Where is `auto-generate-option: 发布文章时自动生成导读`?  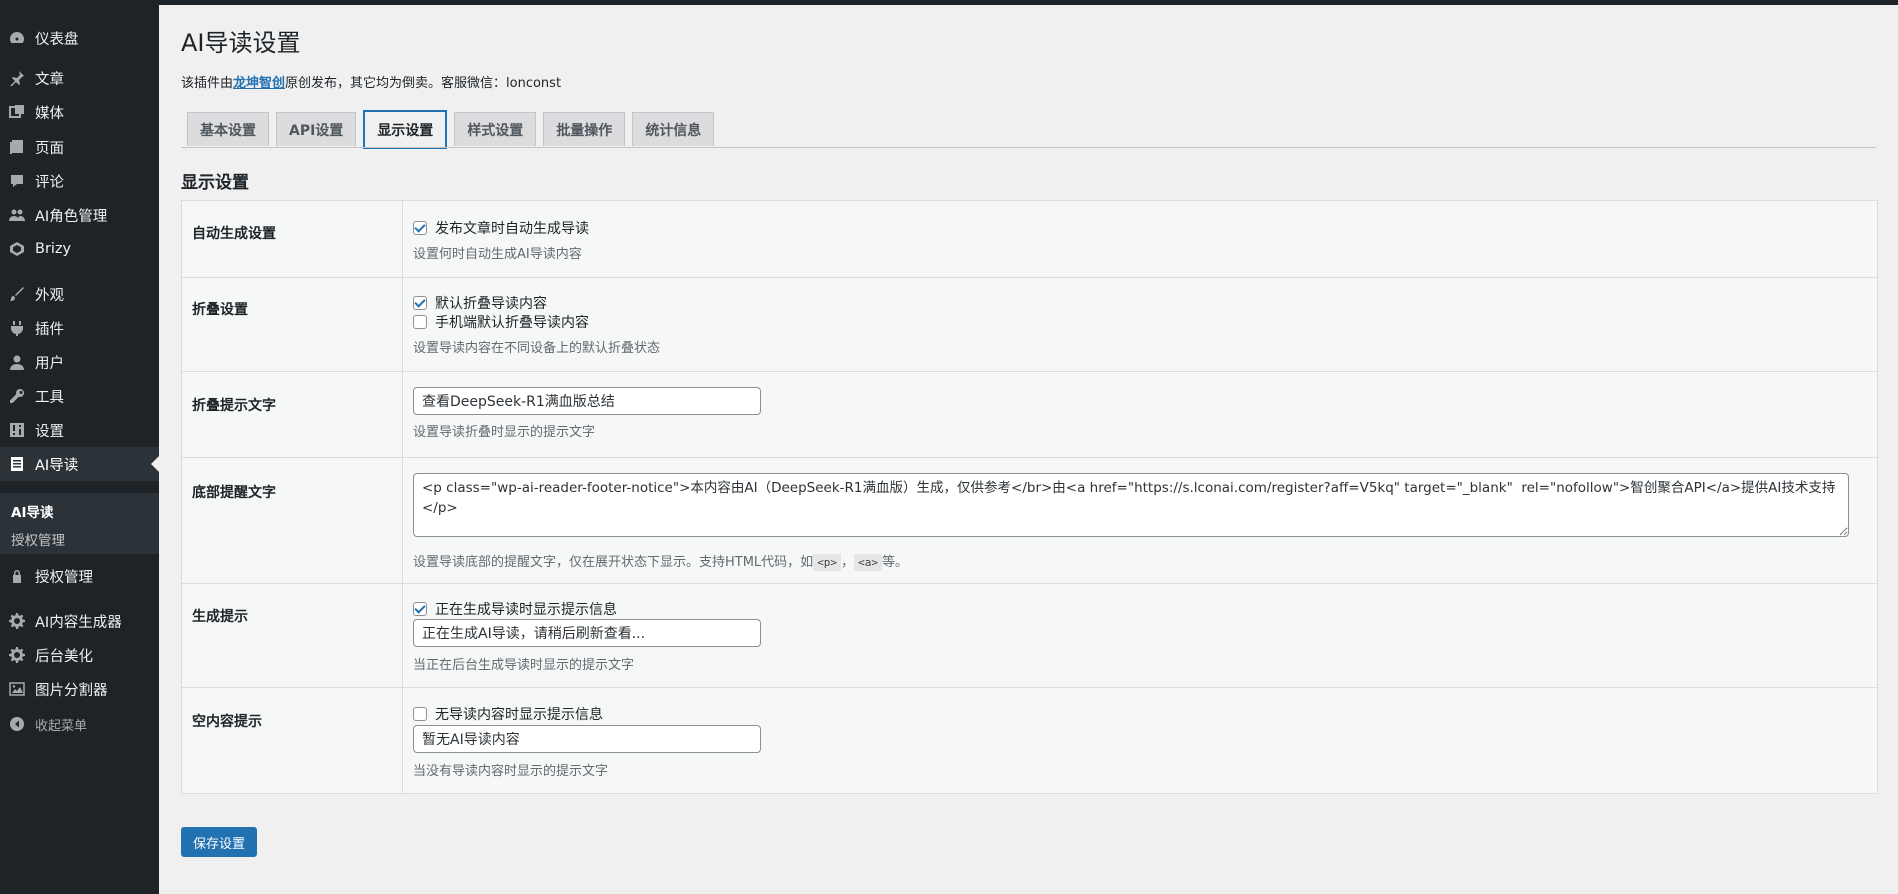
auto-generate-option: 发布文章时自动生成导读 is located at coordinates (501, 227).